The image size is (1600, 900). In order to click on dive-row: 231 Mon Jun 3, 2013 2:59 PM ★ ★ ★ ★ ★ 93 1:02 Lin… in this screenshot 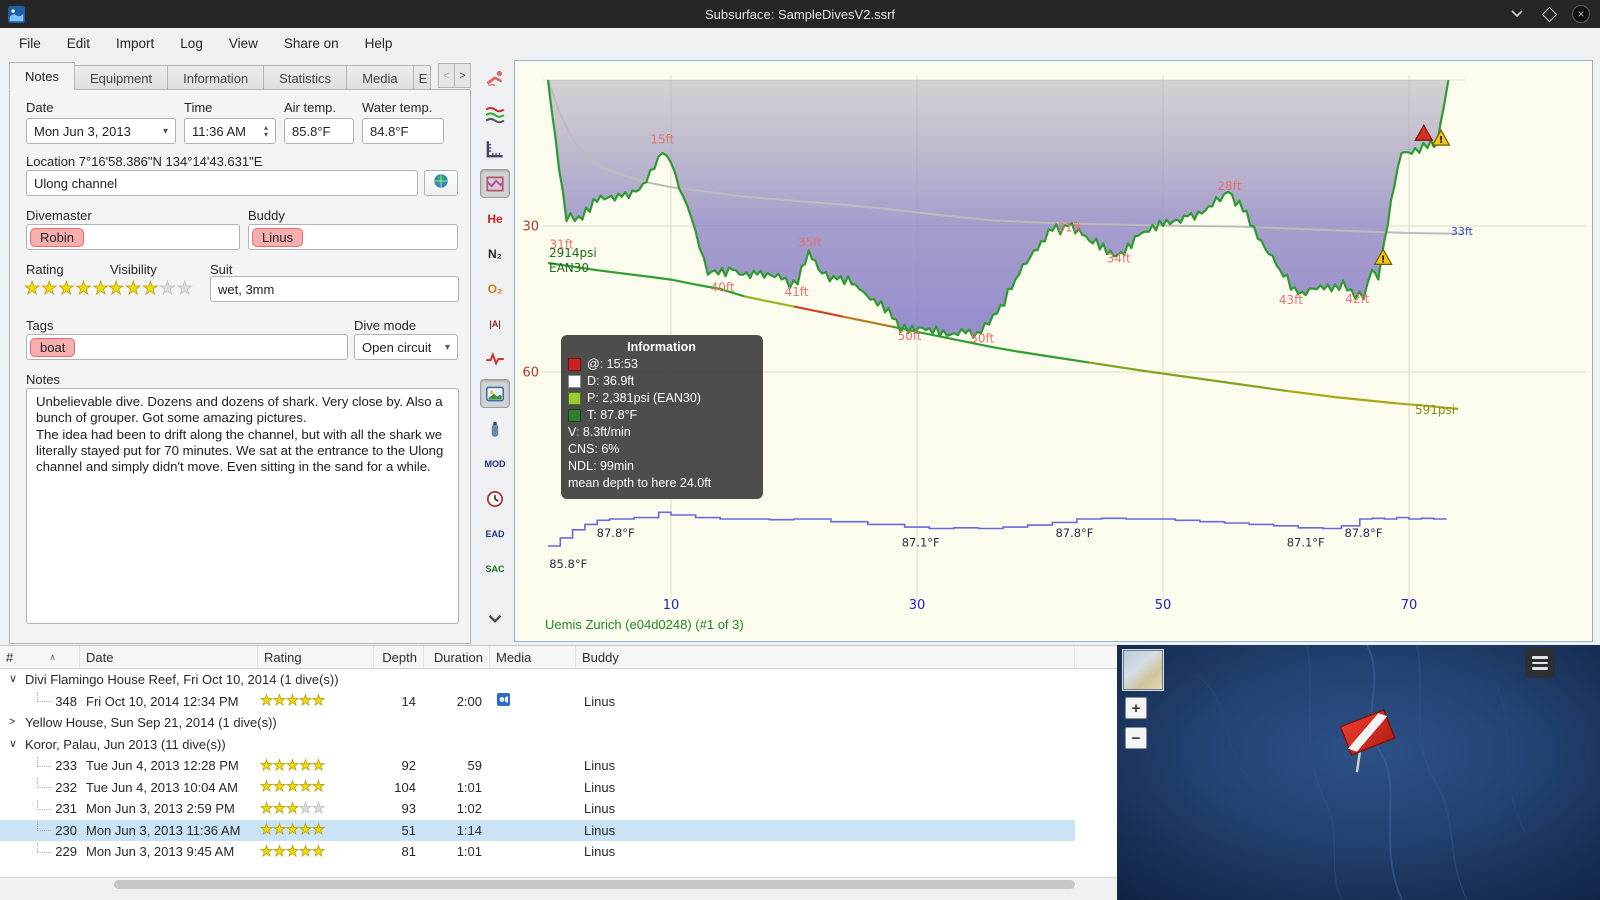, I will do `click(537, 809)`.